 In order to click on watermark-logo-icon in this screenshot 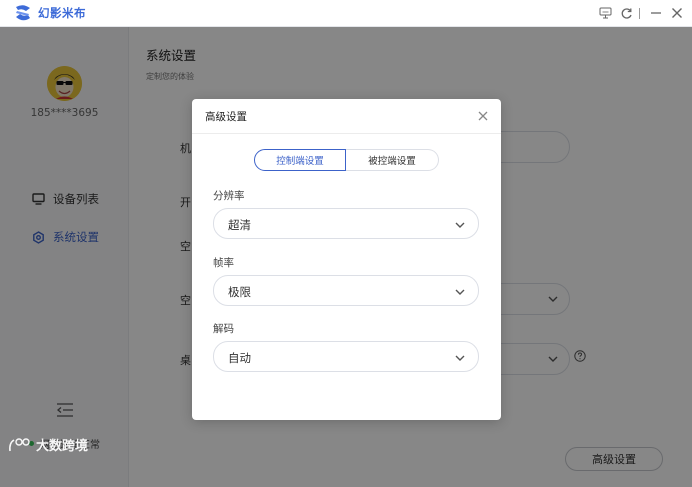, I will do `click(19, 444)`.